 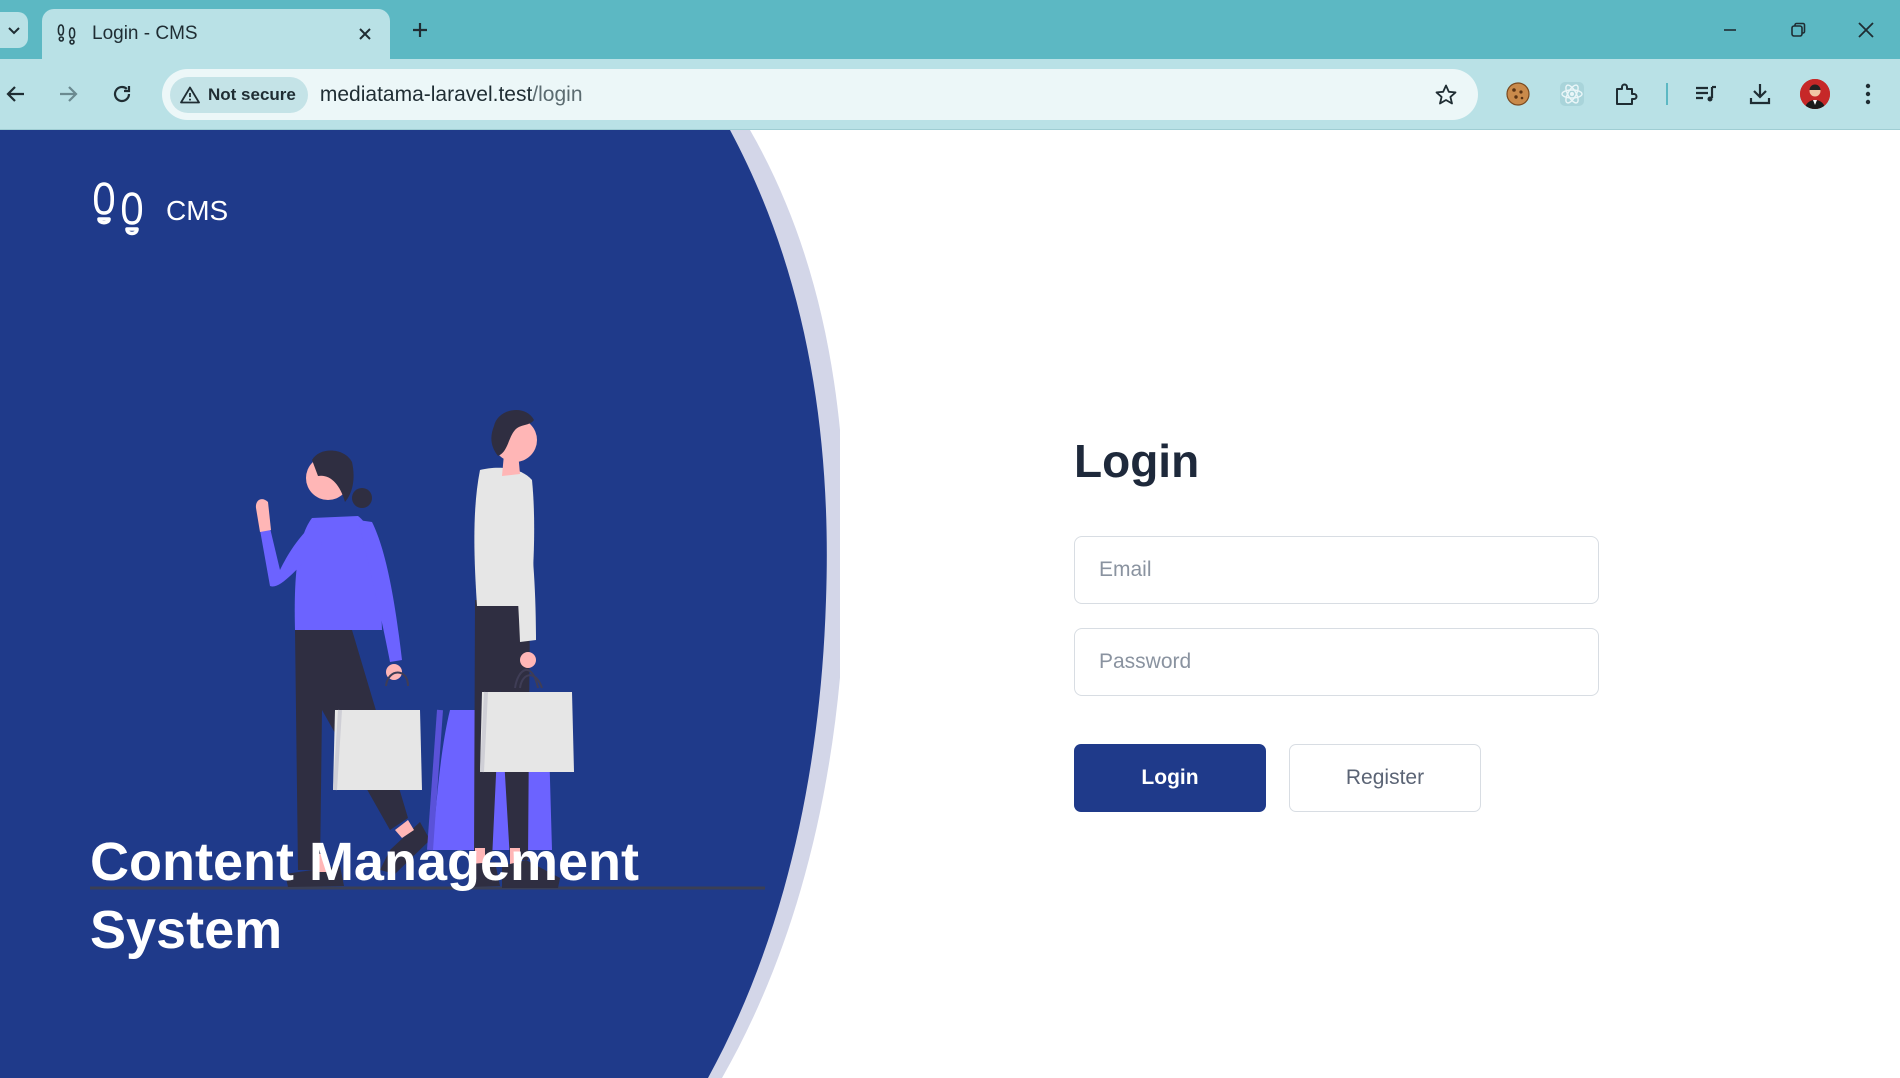 I want to click on woman-figure, so click(x=342, y=668).